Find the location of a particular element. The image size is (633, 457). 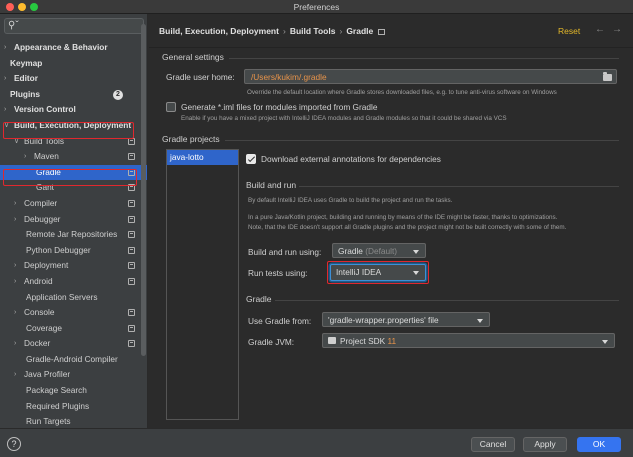

sidebar-item: Gradle is located at coordinates (73, 172).